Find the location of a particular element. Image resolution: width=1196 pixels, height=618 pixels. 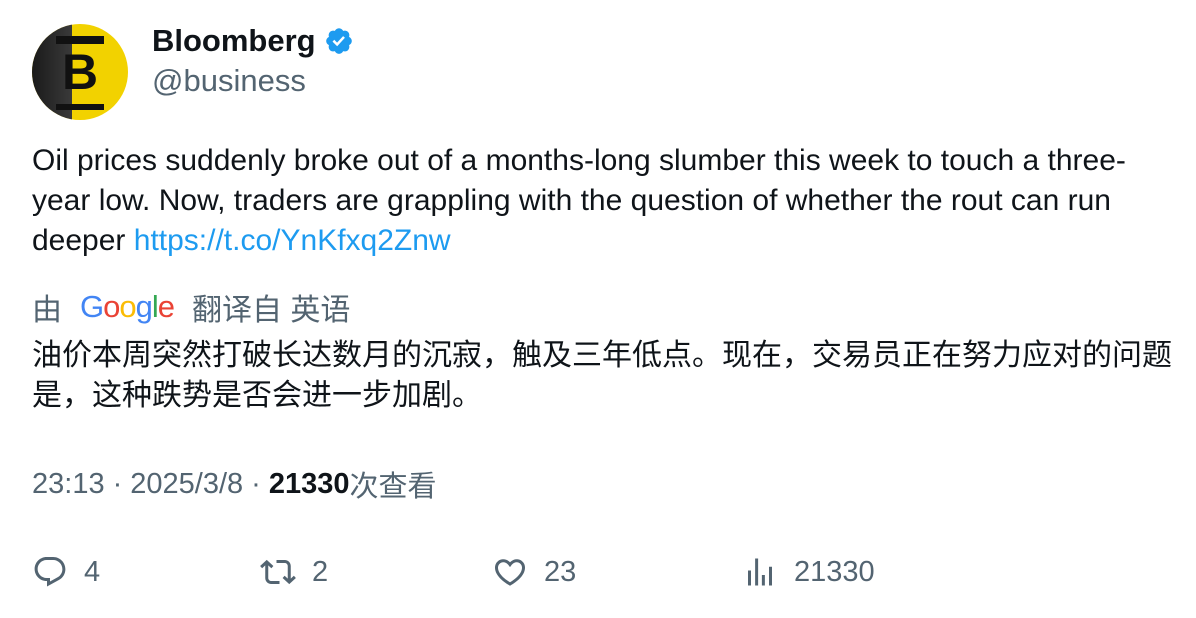

tweet-meta: 23:13 · 2025/3/8 · 21330 次查看 is located at coordinates (234, 484).